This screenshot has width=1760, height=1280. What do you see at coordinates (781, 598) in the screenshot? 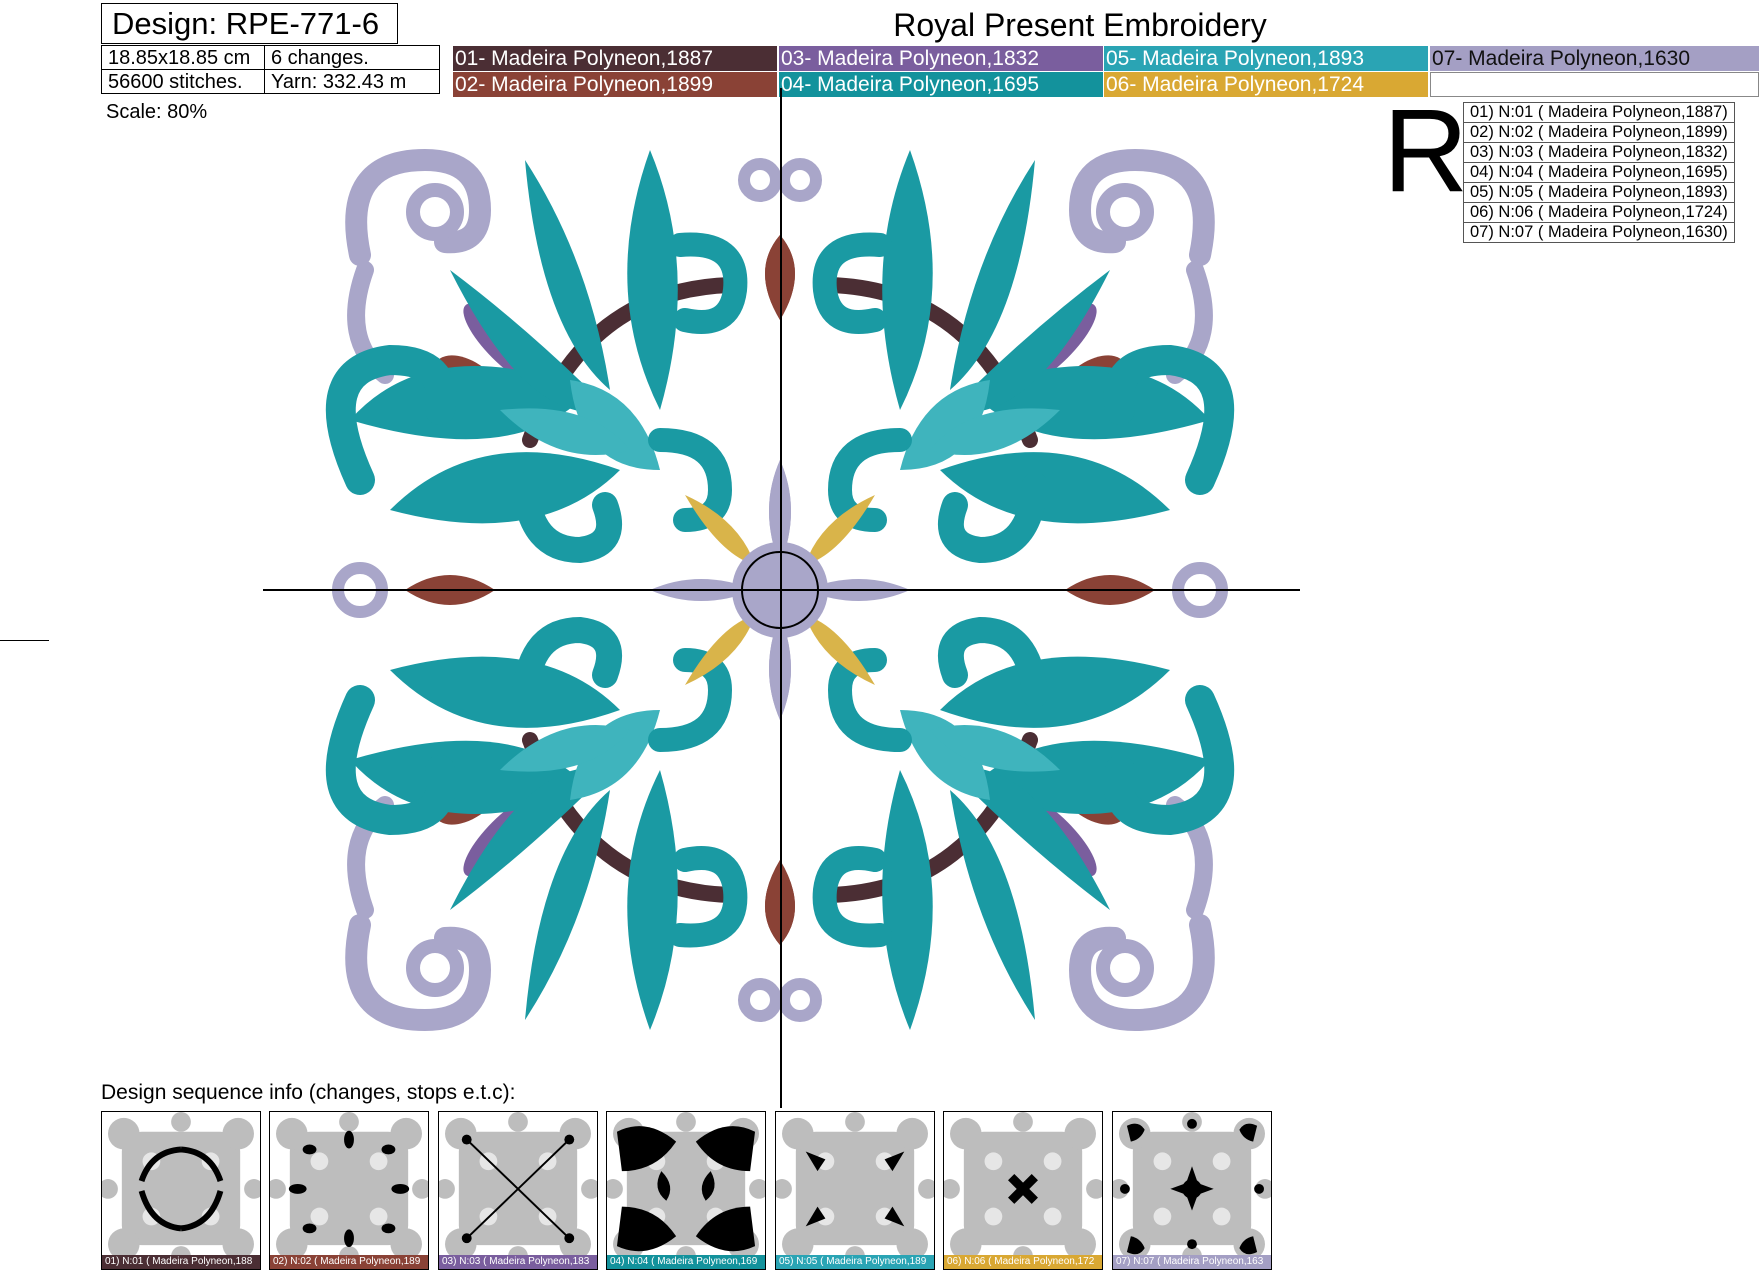
I see `center-crosshair-vertical` at bounding box center [781, 598].